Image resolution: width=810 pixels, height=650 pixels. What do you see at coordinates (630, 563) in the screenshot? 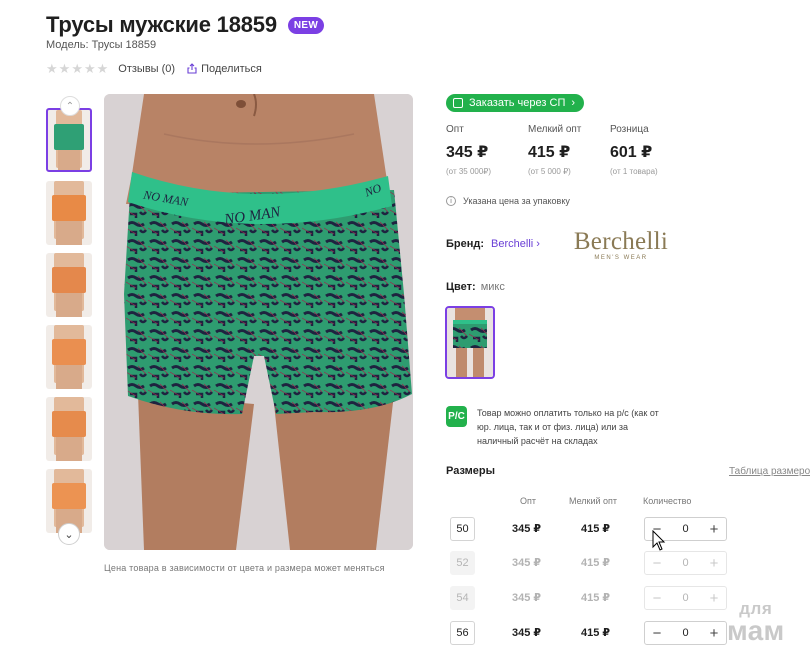
I see `size-row: 52 345 ₽ 415 ₽ − 0 +` at bounding box center [630, 563].